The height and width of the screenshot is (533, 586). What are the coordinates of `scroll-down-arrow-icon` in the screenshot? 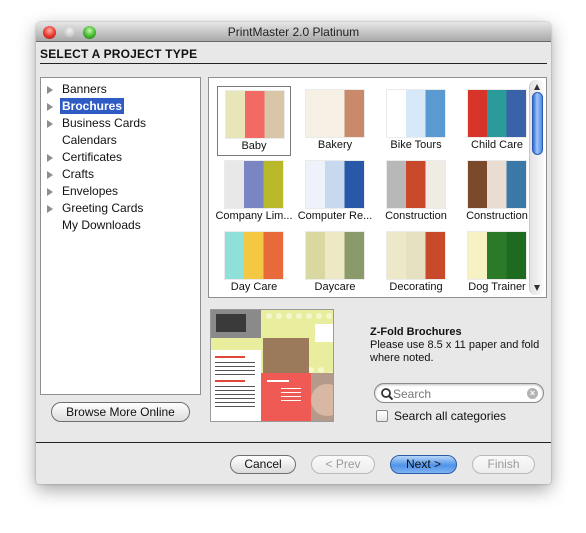 It's located at (537, 288).